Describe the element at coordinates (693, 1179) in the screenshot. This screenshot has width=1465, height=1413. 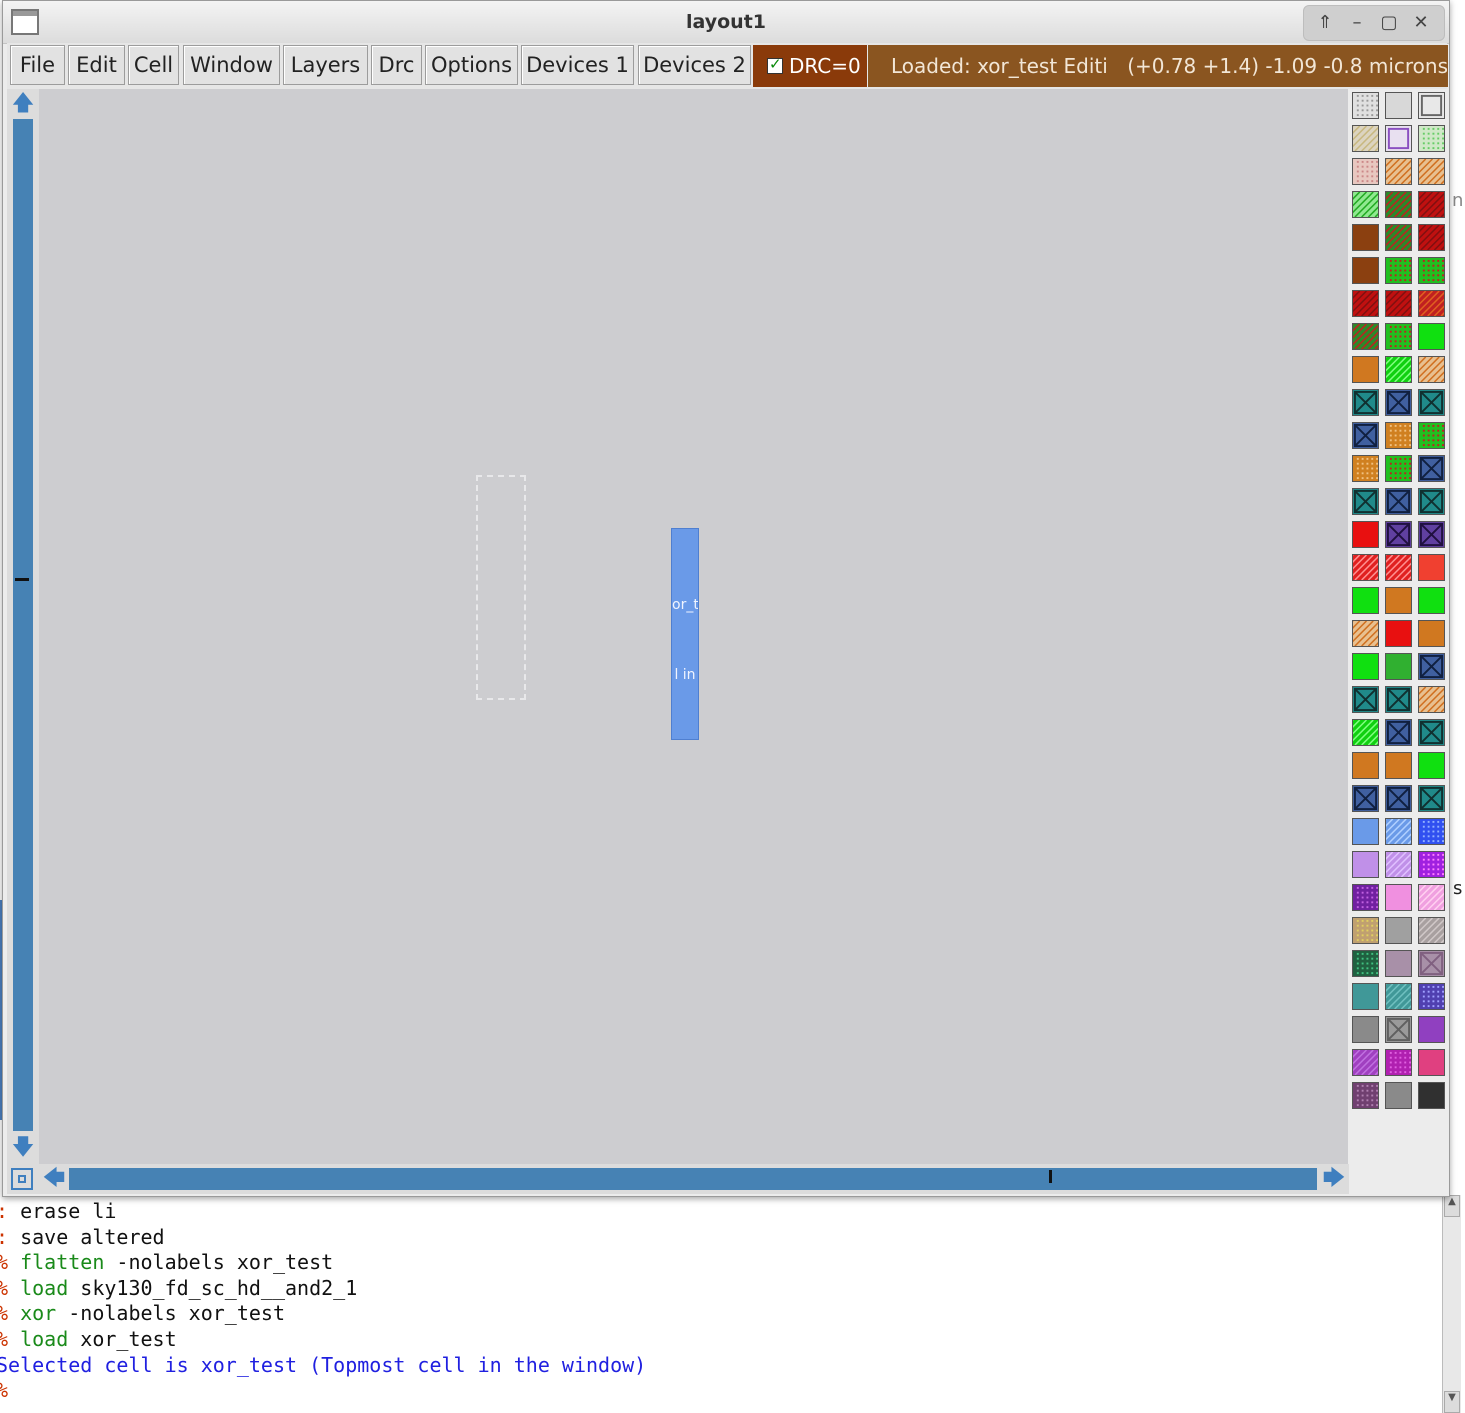
I see `horizontal-scroll-track` at that location.